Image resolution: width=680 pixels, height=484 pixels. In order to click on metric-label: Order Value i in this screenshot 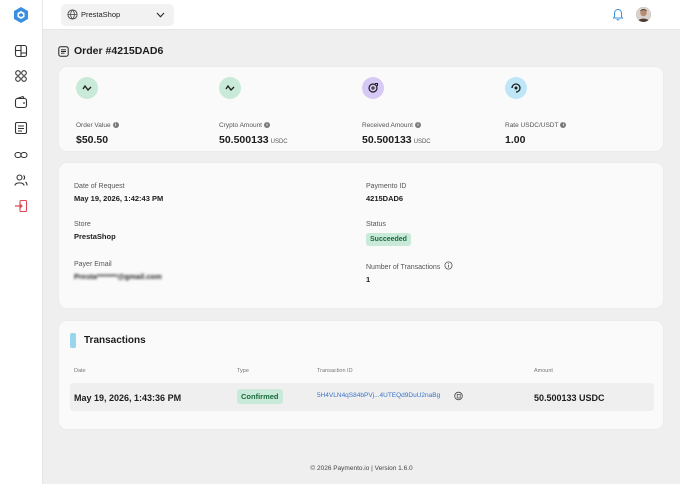, I will do `click(97, 125)`.